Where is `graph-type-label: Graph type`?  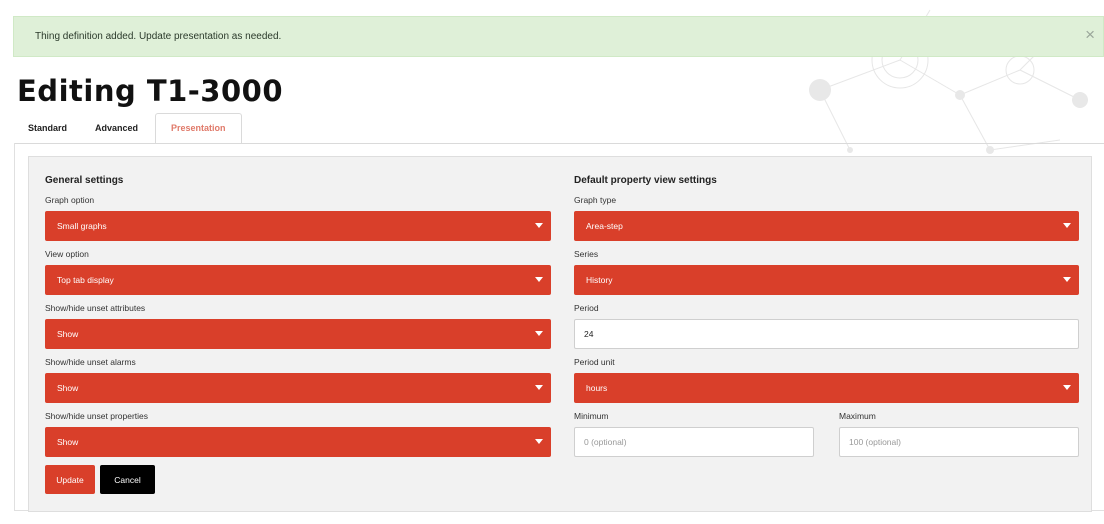 graph-type-label: Graph type is located at coordinates (595, 200).